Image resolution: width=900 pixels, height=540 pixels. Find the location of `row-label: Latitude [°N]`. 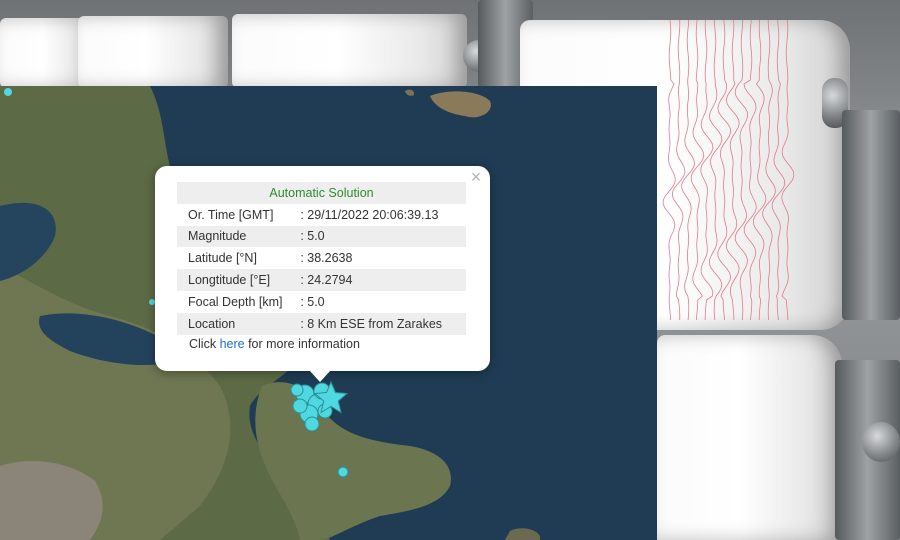

row-label: Latitude [°N] is located at coordinates (222, 258).